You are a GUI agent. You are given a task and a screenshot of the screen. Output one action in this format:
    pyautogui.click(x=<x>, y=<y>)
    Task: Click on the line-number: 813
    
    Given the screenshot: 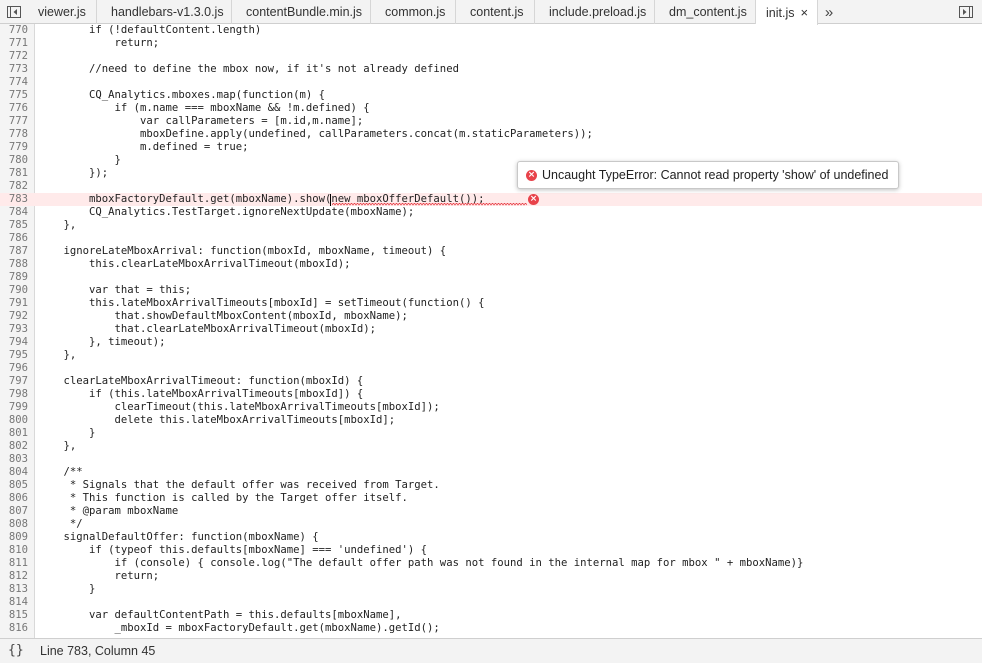 What is the action you would take?
    pyautogui.click(x=18, y=589)
    